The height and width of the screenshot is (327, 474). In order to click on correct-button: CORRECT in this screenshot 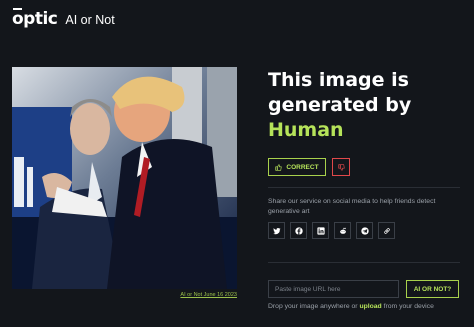, I will do `click(297, 167)`.